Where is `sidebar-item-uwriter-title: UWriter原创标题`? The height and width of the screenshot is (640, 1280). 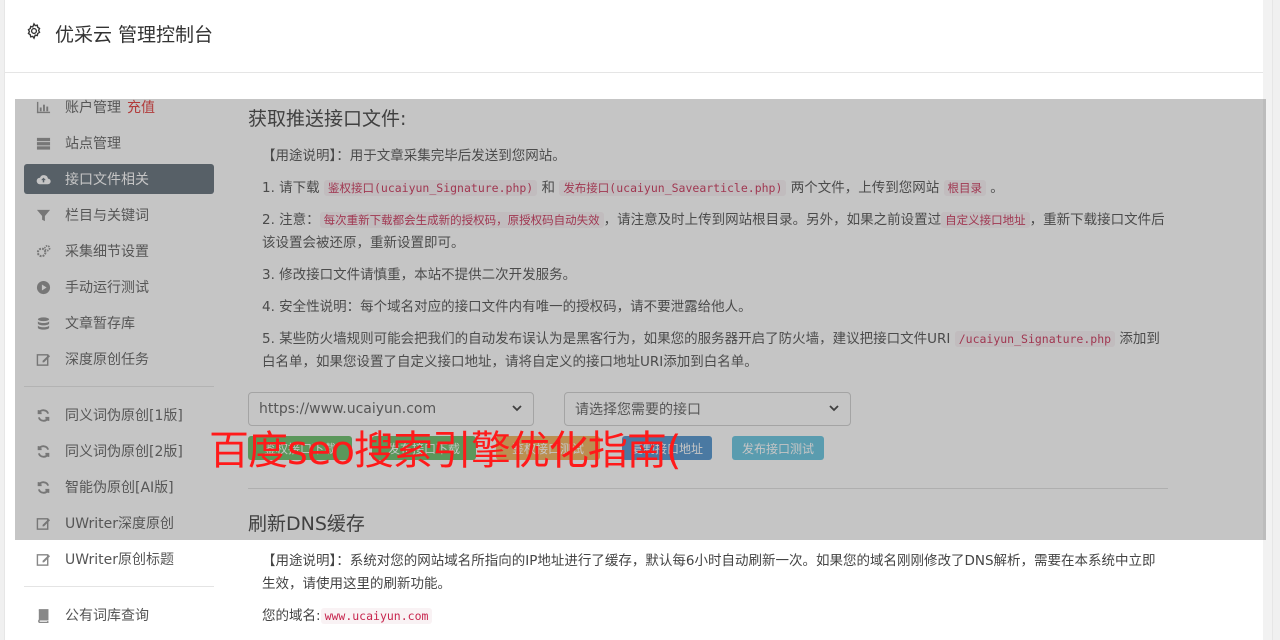 sidebar-item-uwriter-title: UWriter原创标题 is located at coordinates (119, 559).